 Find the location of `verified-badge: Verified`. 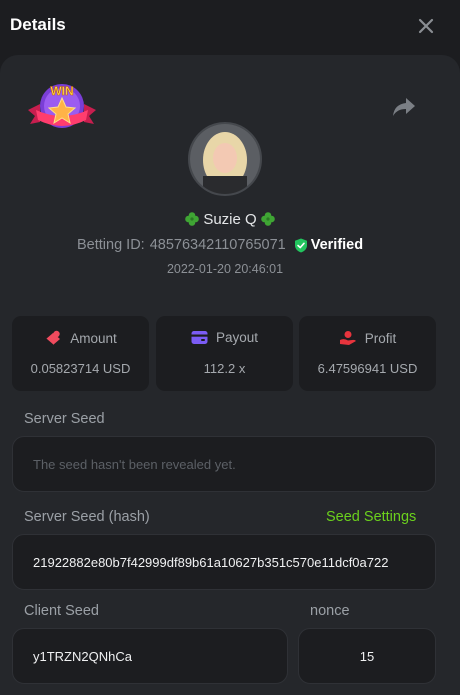

verified-badge: Verified is located at coordinates (328, 245).